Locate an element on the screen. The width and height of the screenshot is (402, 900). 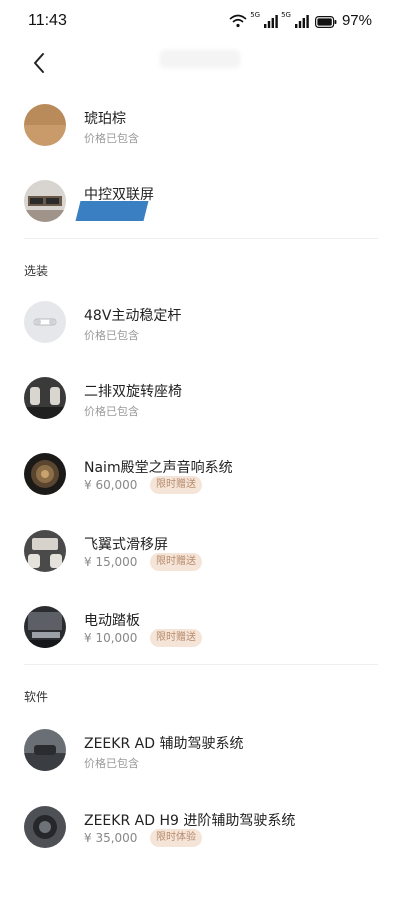
item-title: ZEEKR AD 辅助驾驶系统 is located at coordinates (164, 744).